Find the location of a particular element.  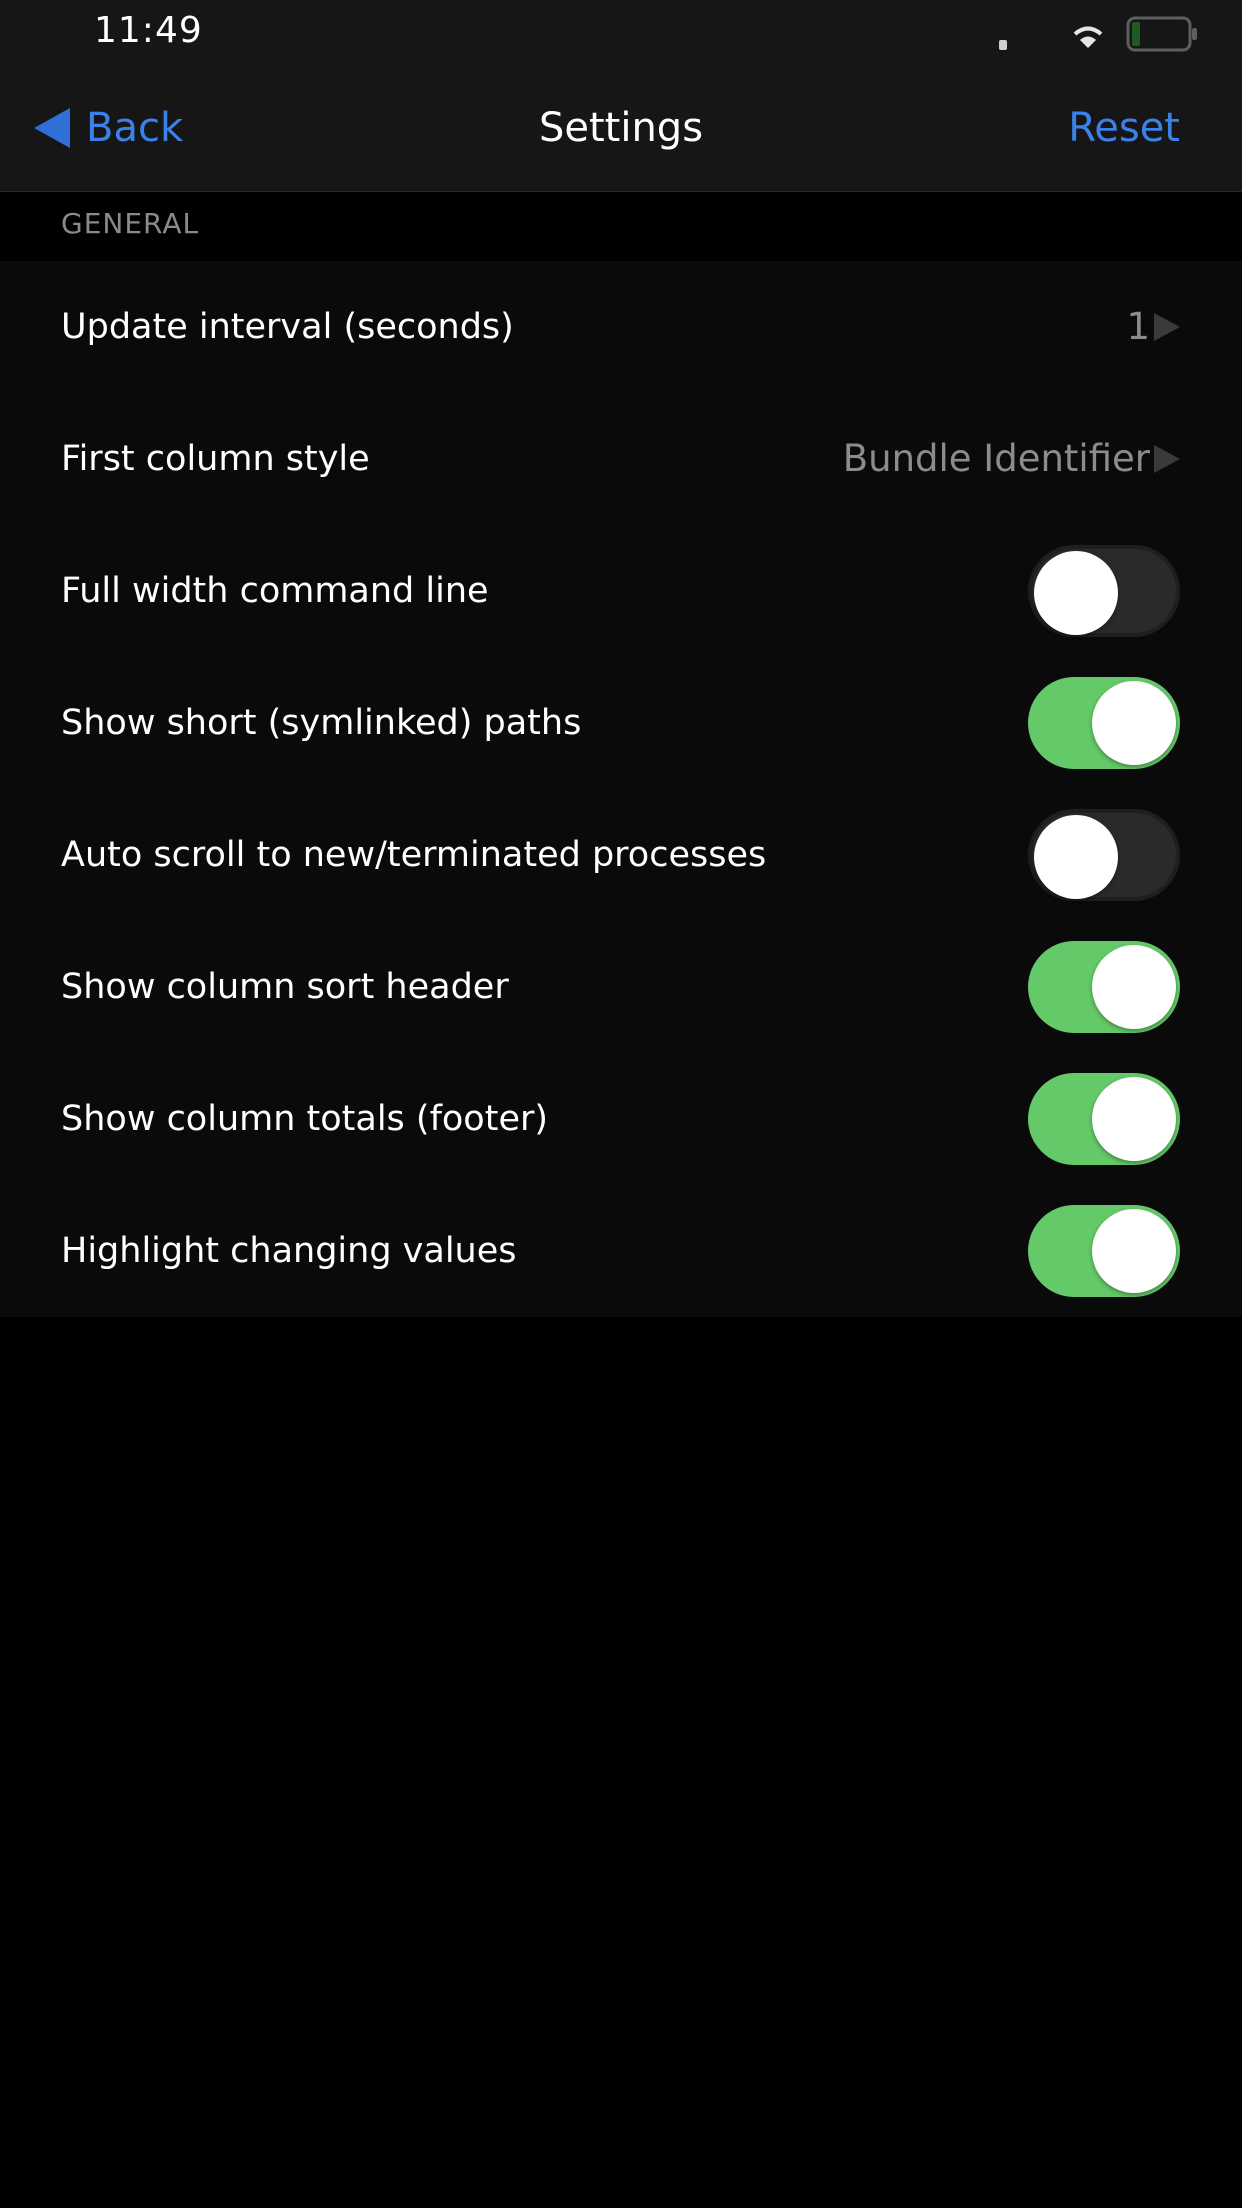

setting-row-first-column-style: First column style Bundle Identifier is located at coordinates (621, 459).